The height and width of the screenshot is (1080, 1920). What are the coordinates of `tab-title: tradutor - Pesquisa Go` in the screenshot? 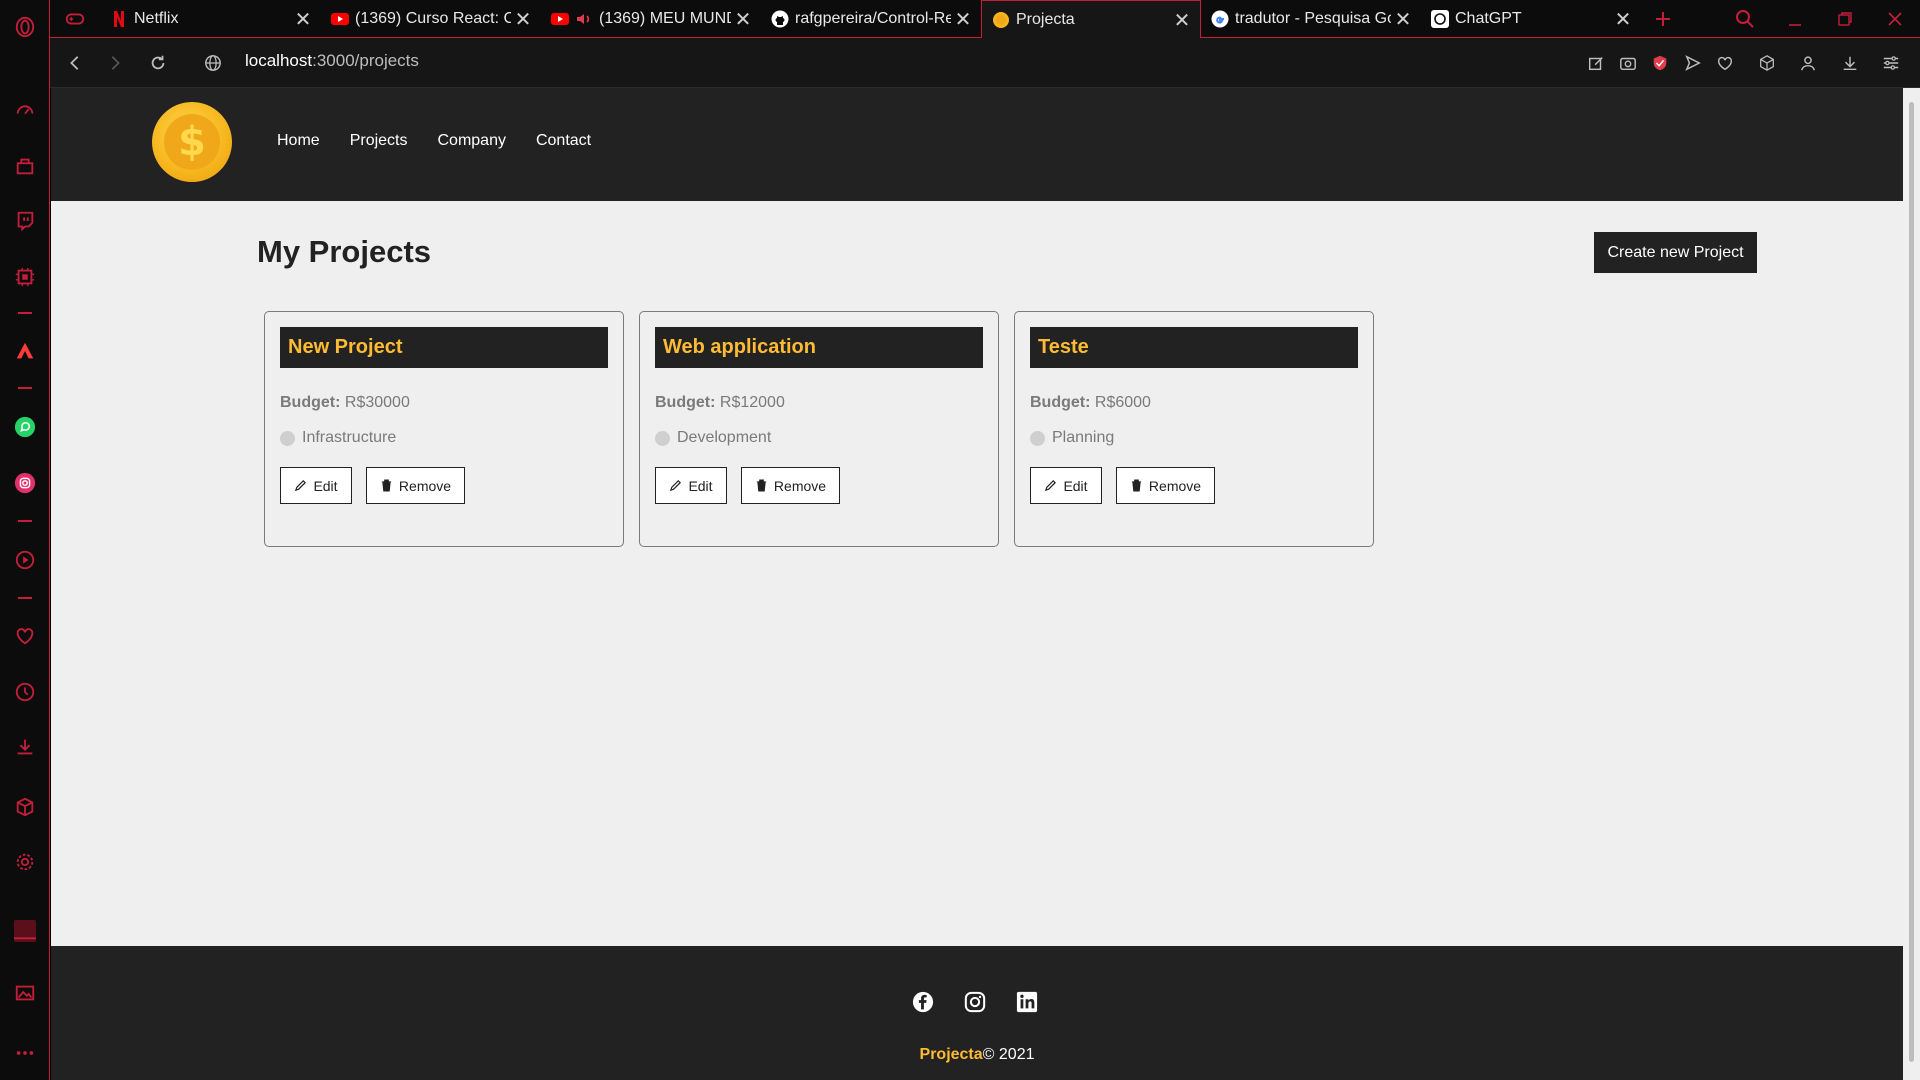 It's located at (1313, 18).